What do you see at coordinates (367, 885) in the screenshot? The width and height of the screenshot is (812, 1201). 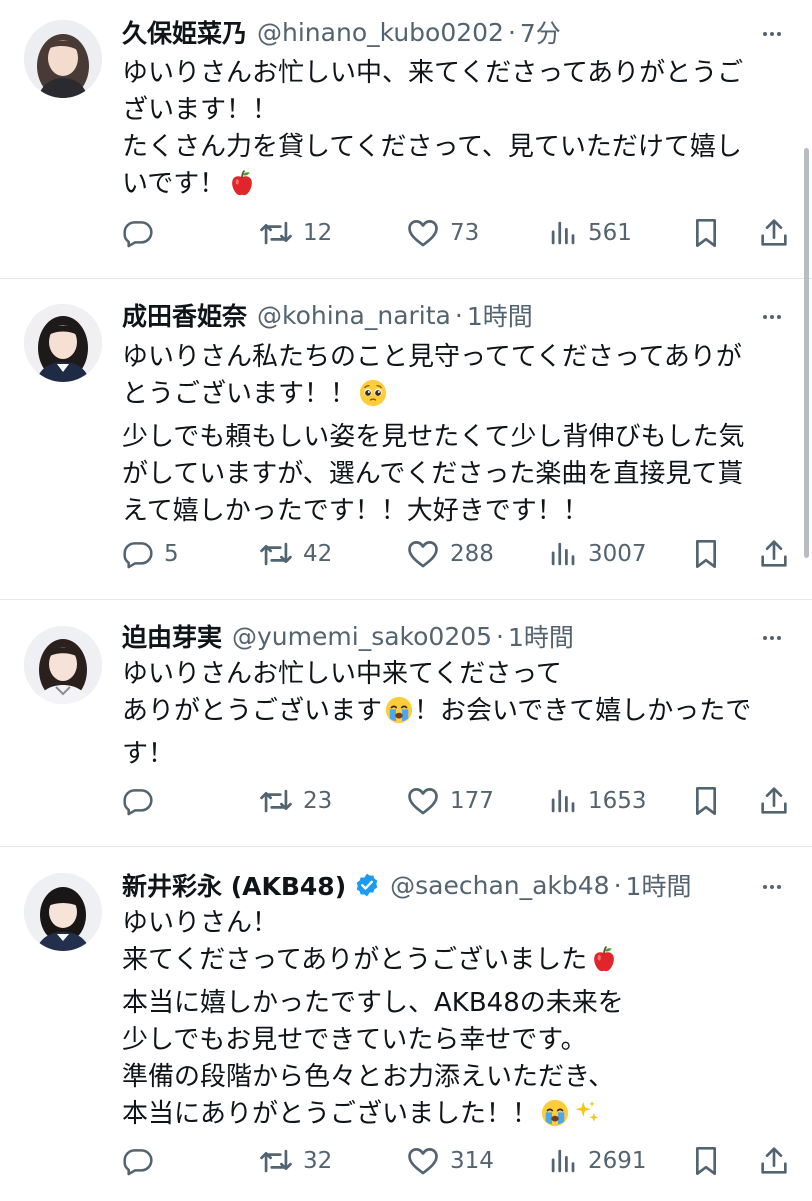 I see `verified-badge-icon` at bounding box center [367, 885].